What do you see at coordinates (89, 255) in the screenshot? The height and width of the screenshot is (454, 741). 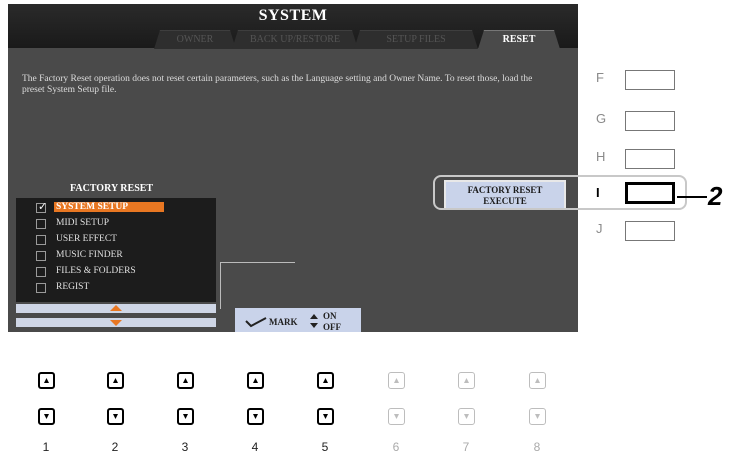 I see `list-item-label: MUSIC FINDER` at bounding box center [89, 255].